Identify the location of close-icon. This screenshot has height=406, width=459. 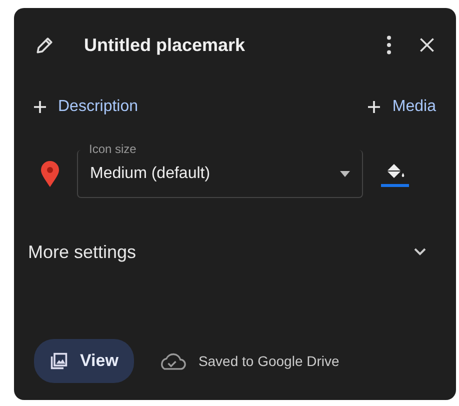
(427, 45).